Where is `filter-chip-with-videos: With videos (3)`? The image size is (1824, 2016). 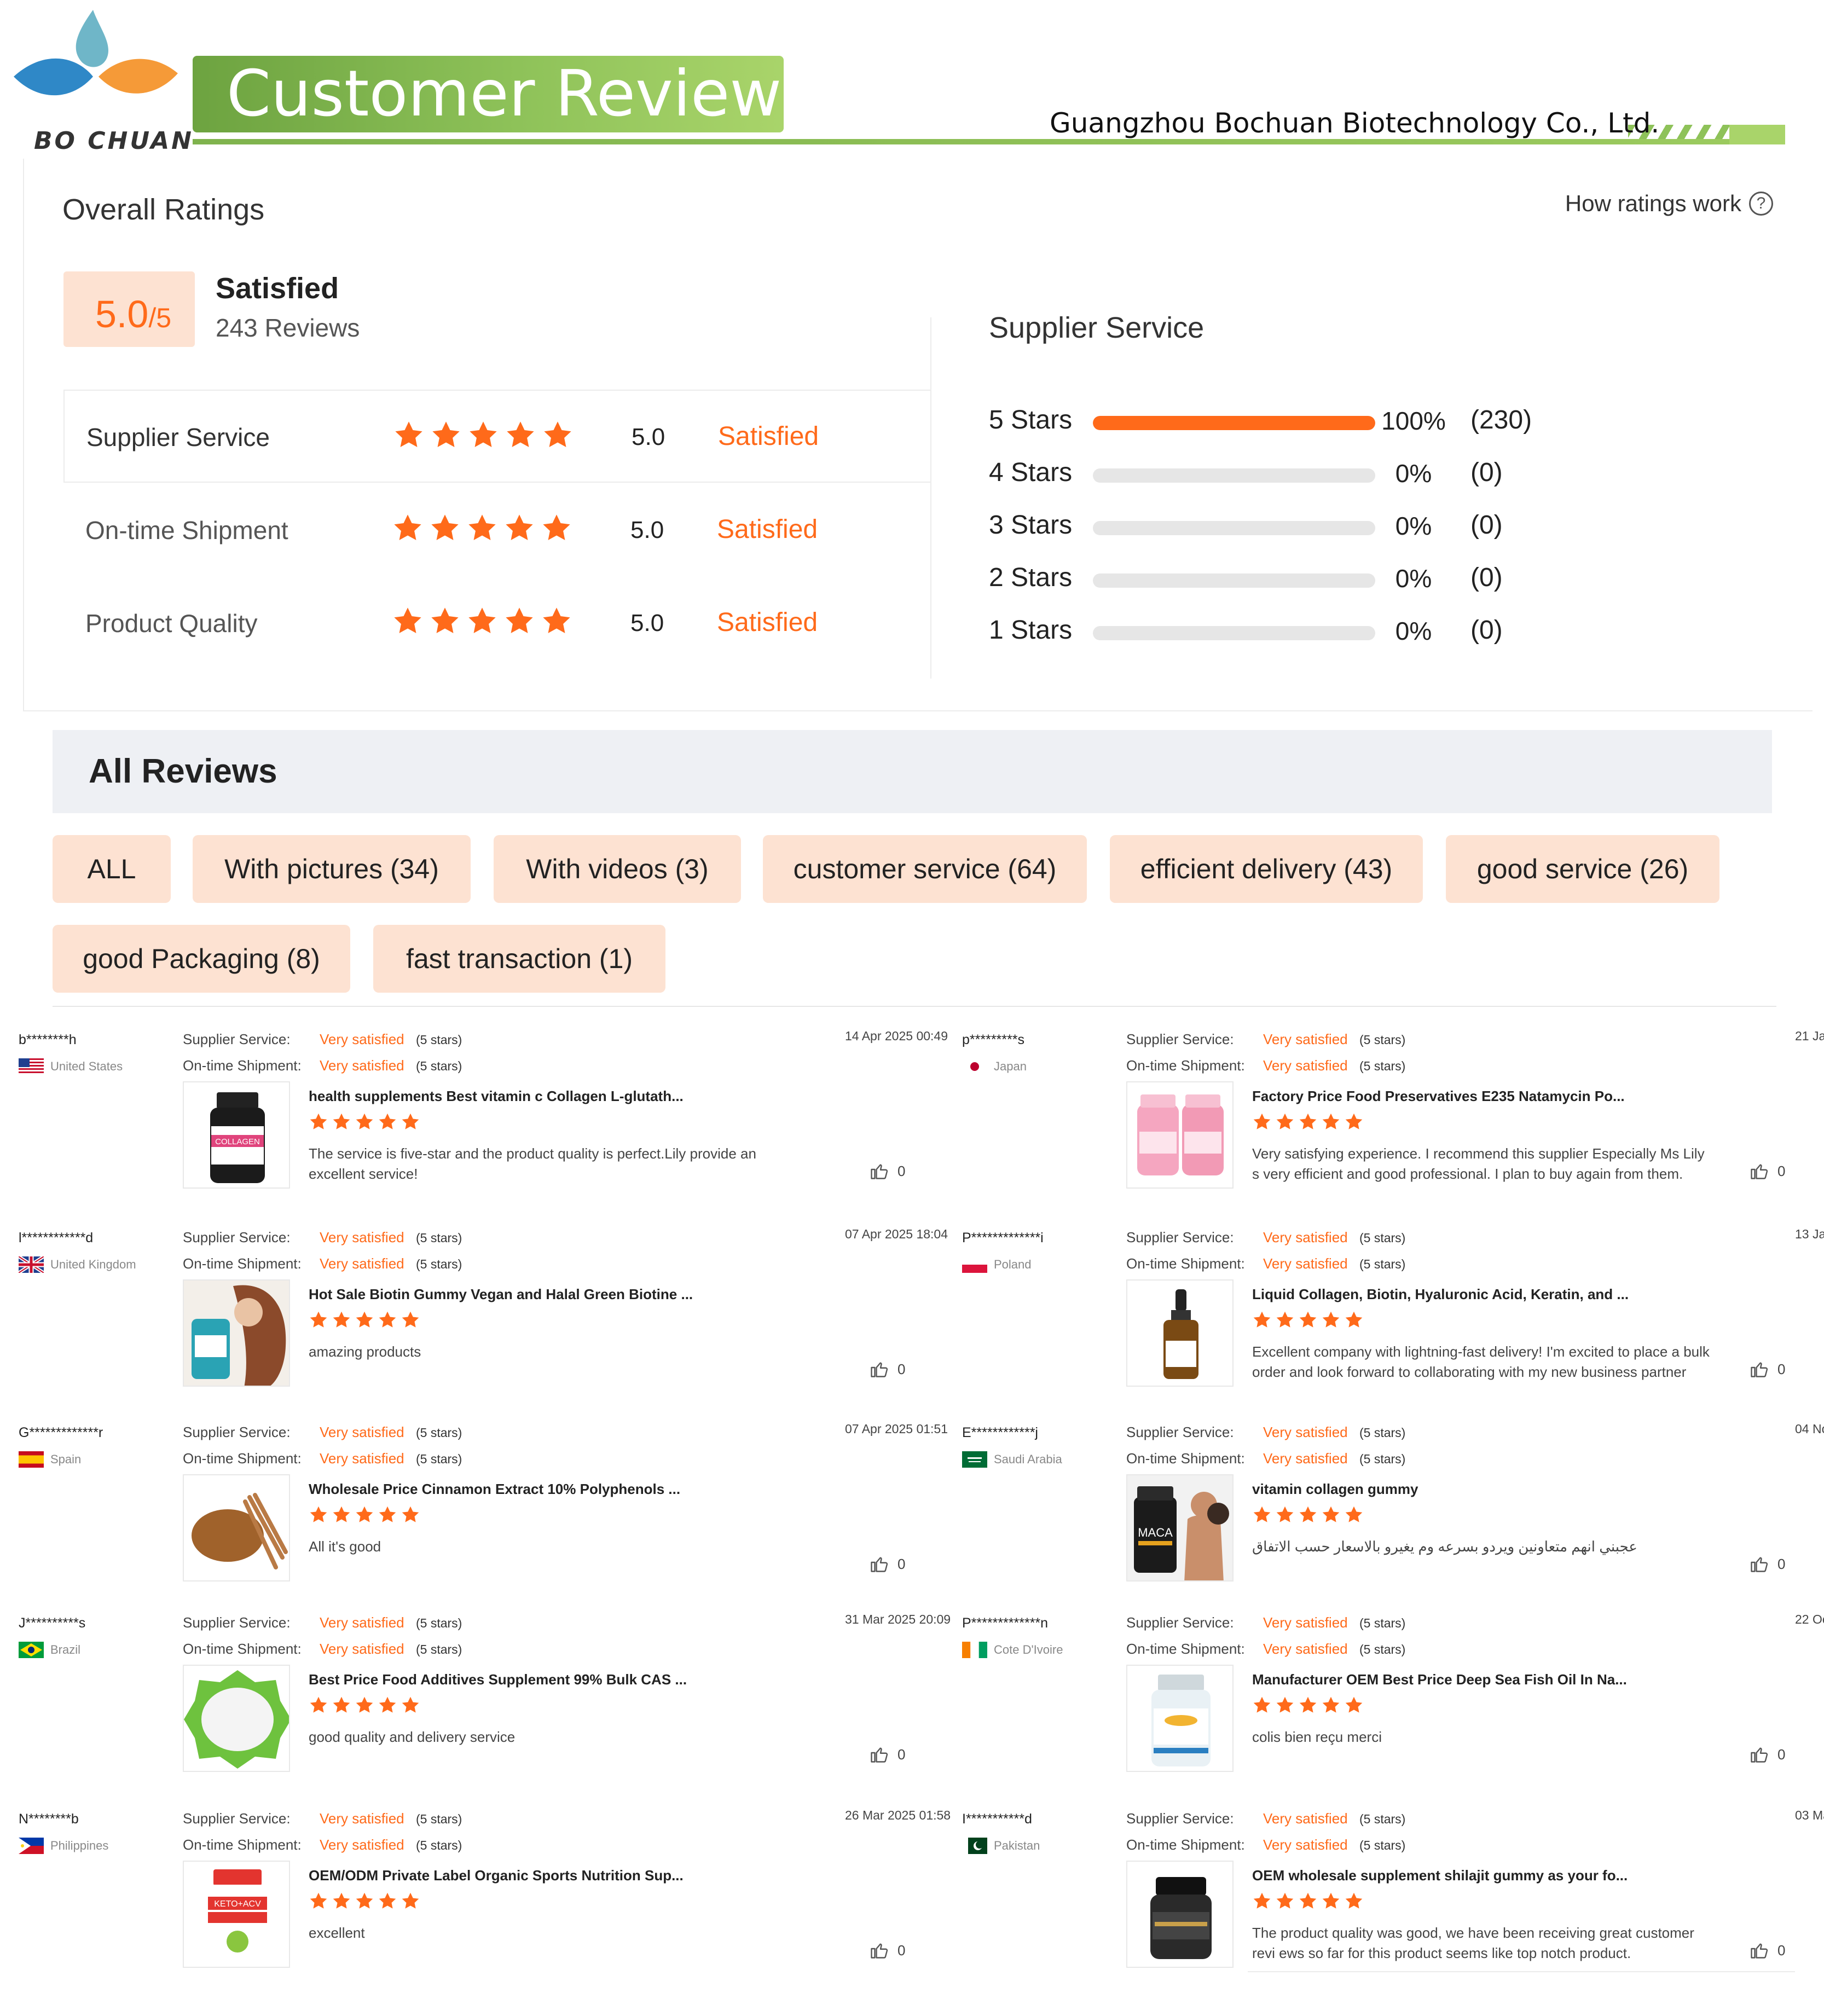 filter-chip-with-videos: With videos (3) is located at coordinates (617, 869).